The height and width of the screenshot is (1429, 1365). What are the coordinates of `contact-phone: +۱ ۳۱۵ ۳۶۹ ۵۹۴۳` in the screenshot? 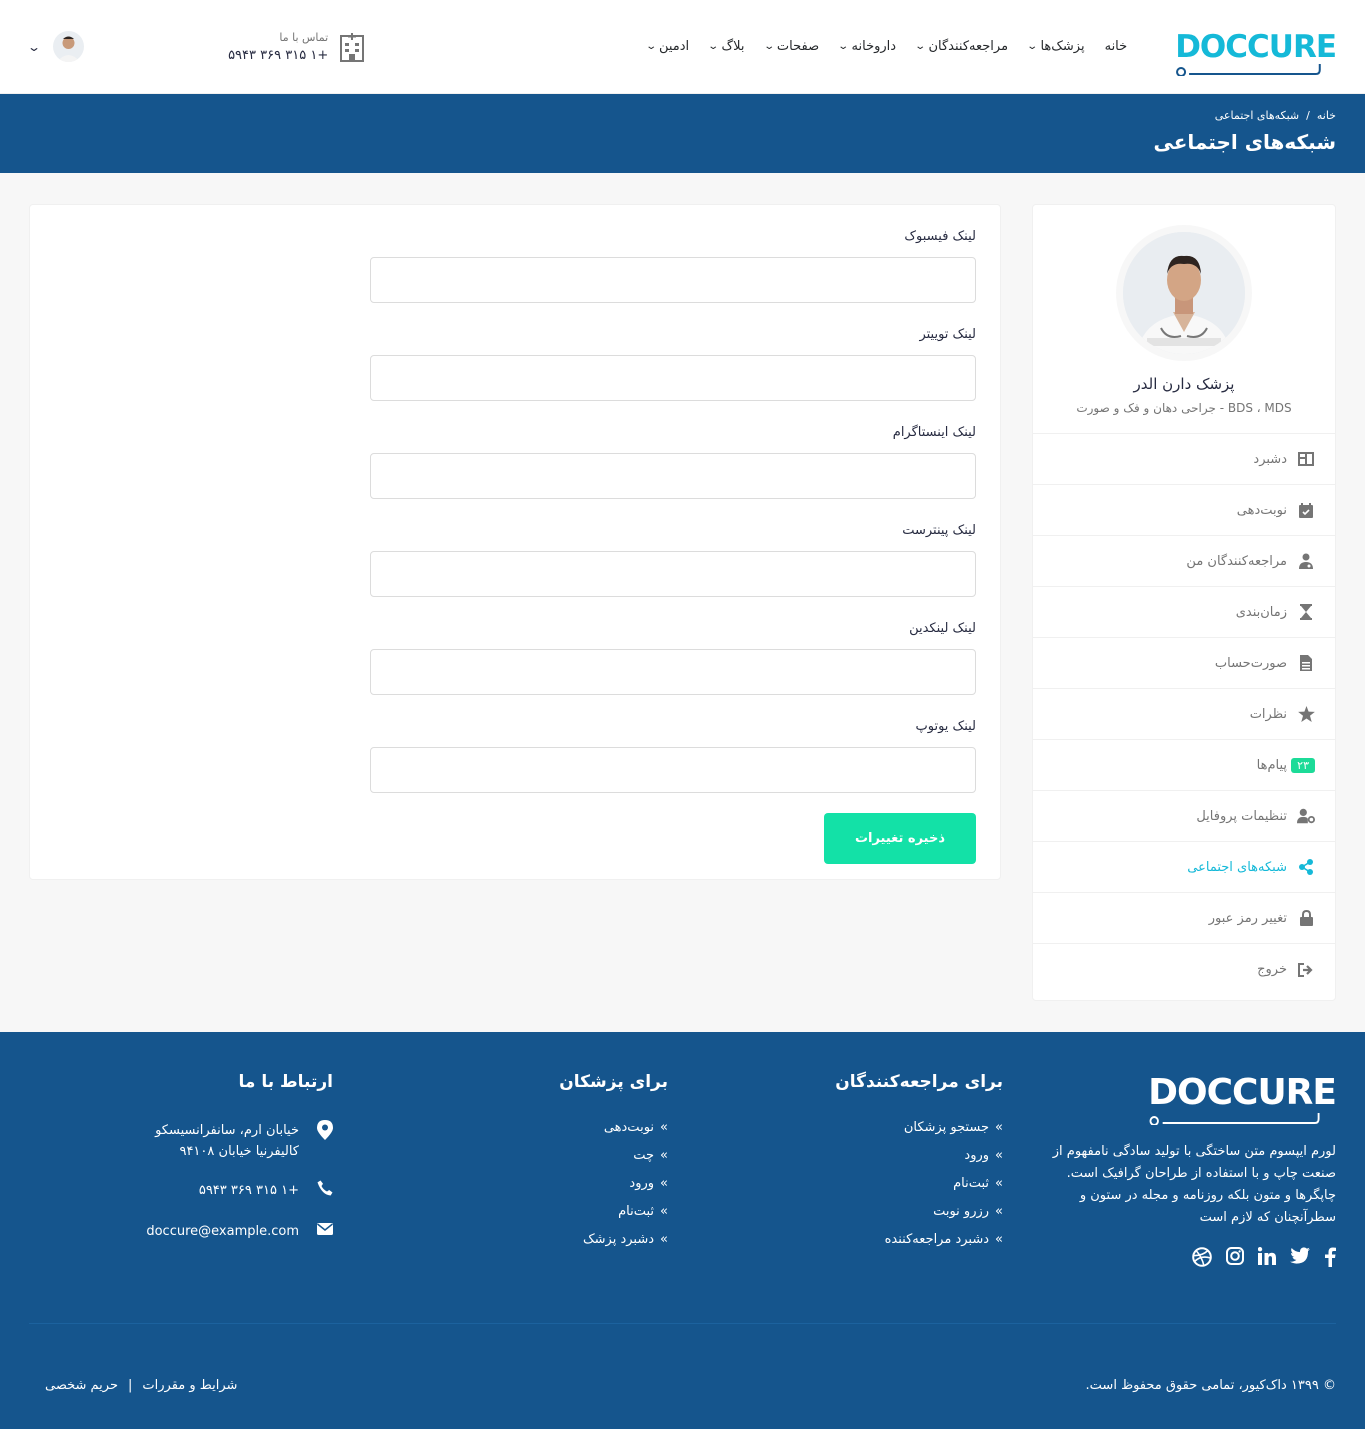 It's located at (278, 55).